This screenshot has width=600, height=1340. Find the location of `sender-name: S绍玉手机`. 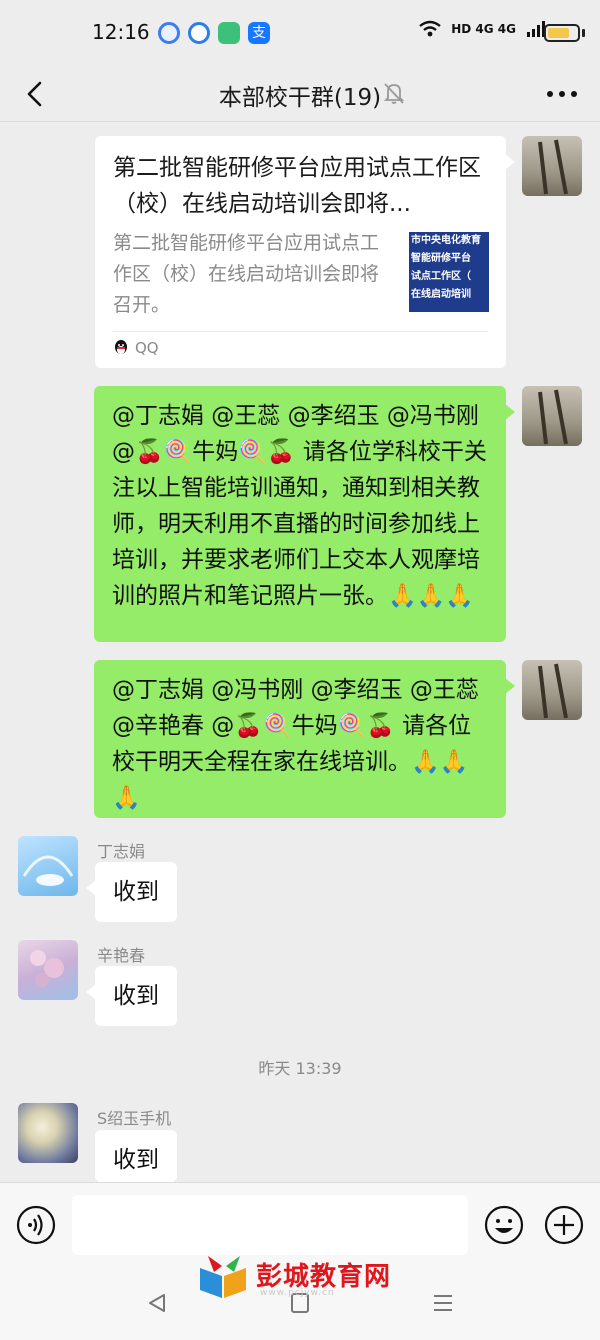

sender-name: S绍玉手机 is located at coordinates (134, 1118).